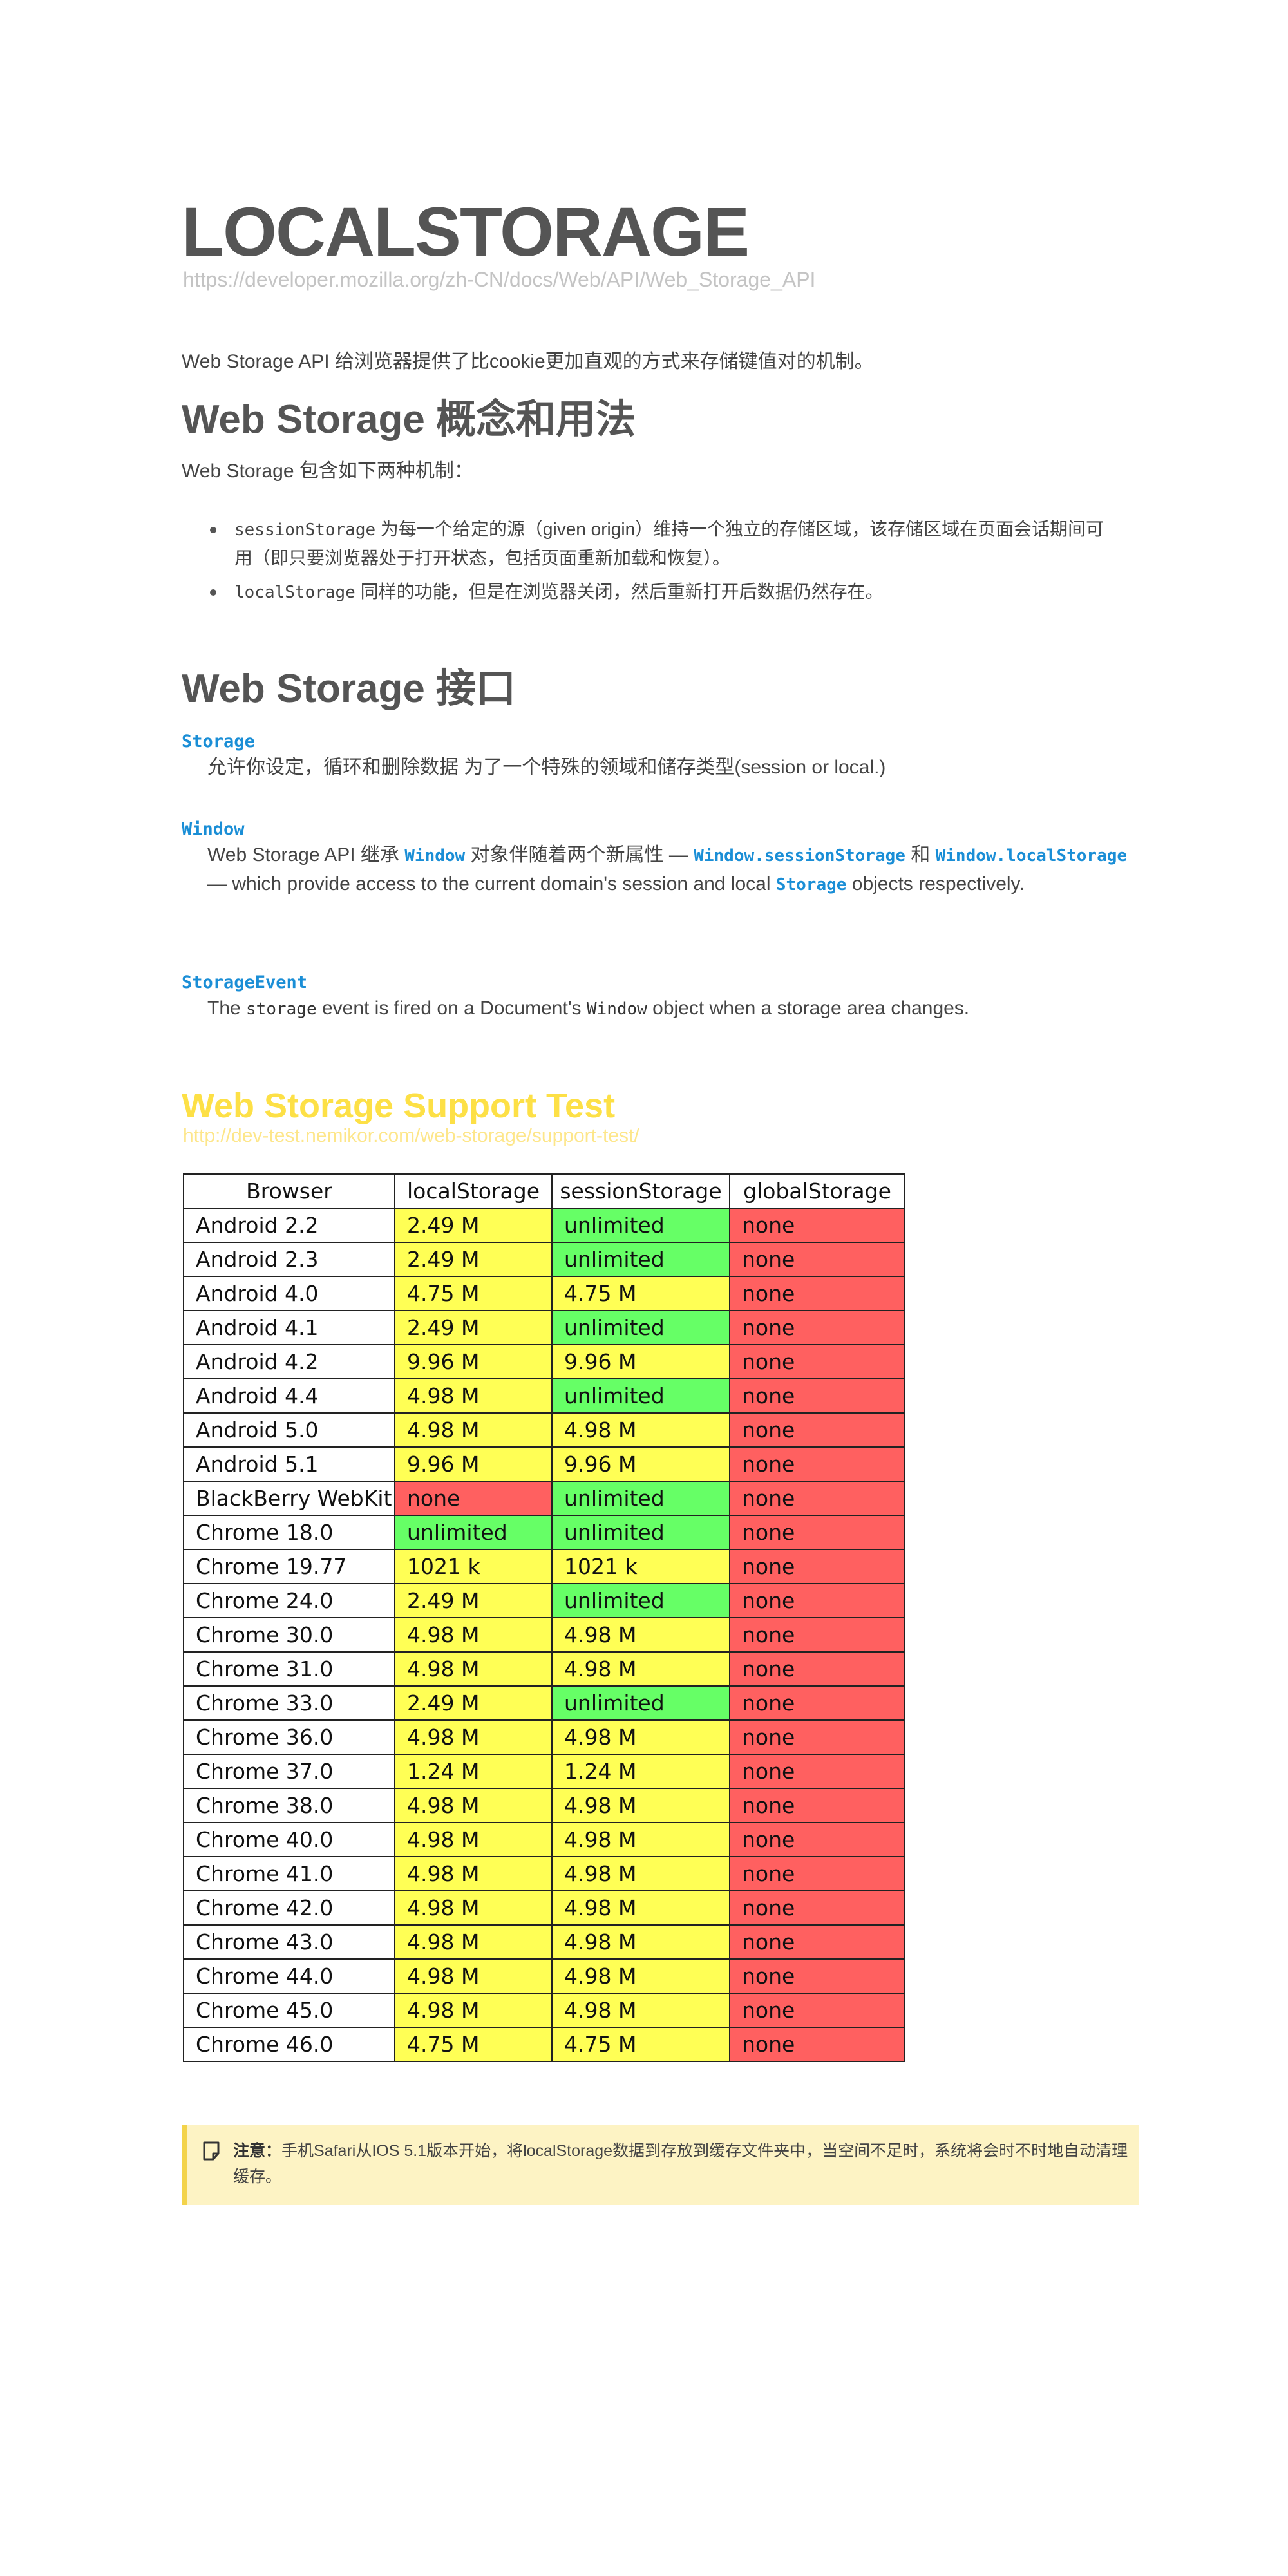 This screenshot has height=2576, width=1288. I want to click on table-row: Chrome 30.0 4.98 M 4.98 Mnone, so click(544, 1635).